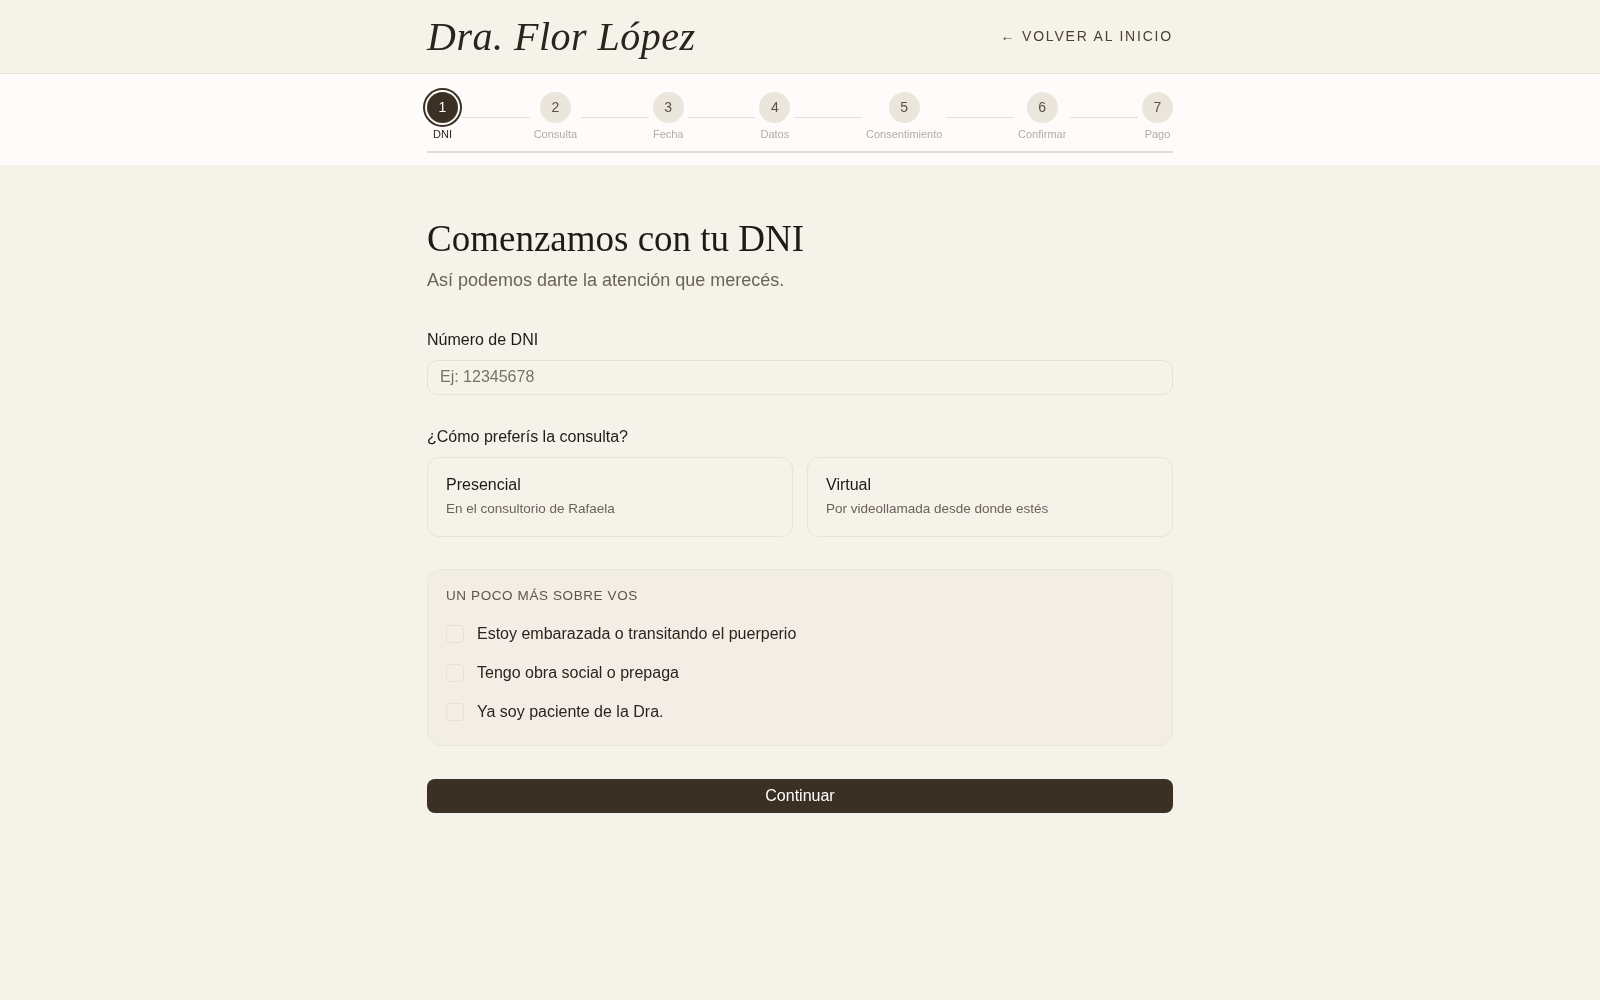  I want to click on step-number: 3, so click(668, 107).